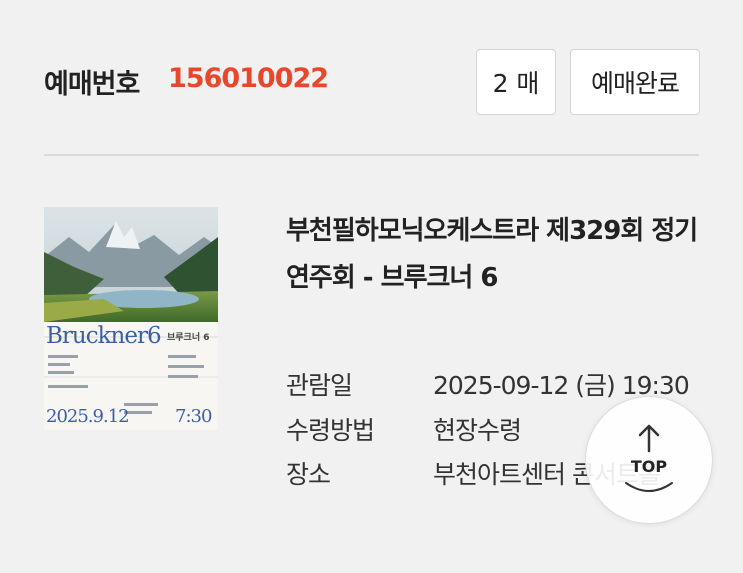  Describe the element at coordinates (88, 416) in the screenshot. I see `poster-date: 2025.9.12` at that location.